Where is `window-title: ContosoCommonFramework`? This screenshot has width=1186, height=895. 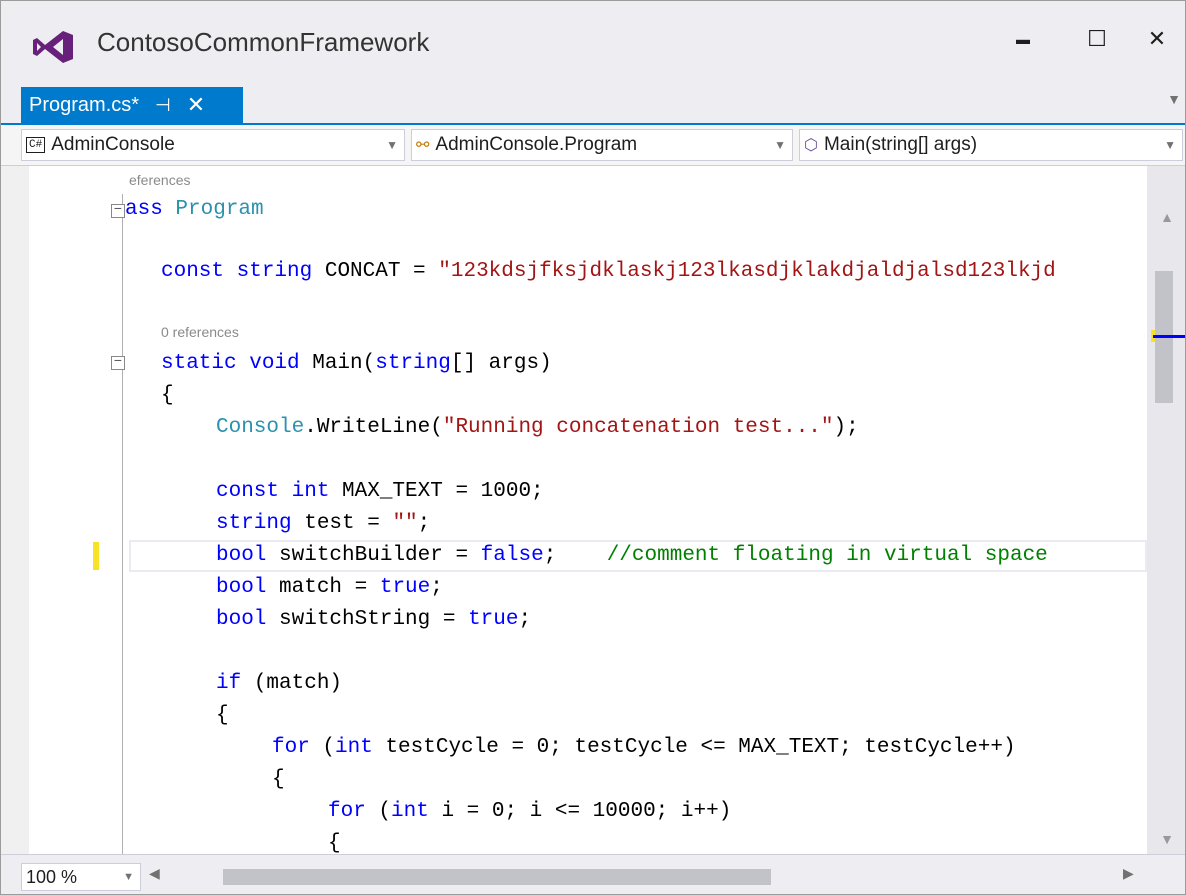
window-title: ContosoCommonFramework is located at coordinates (263, 42).